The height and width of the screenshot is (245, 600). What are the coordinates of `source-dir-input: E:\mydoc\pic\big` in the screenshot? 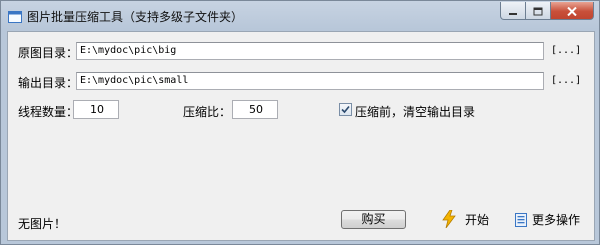 It's located at (310, 51).